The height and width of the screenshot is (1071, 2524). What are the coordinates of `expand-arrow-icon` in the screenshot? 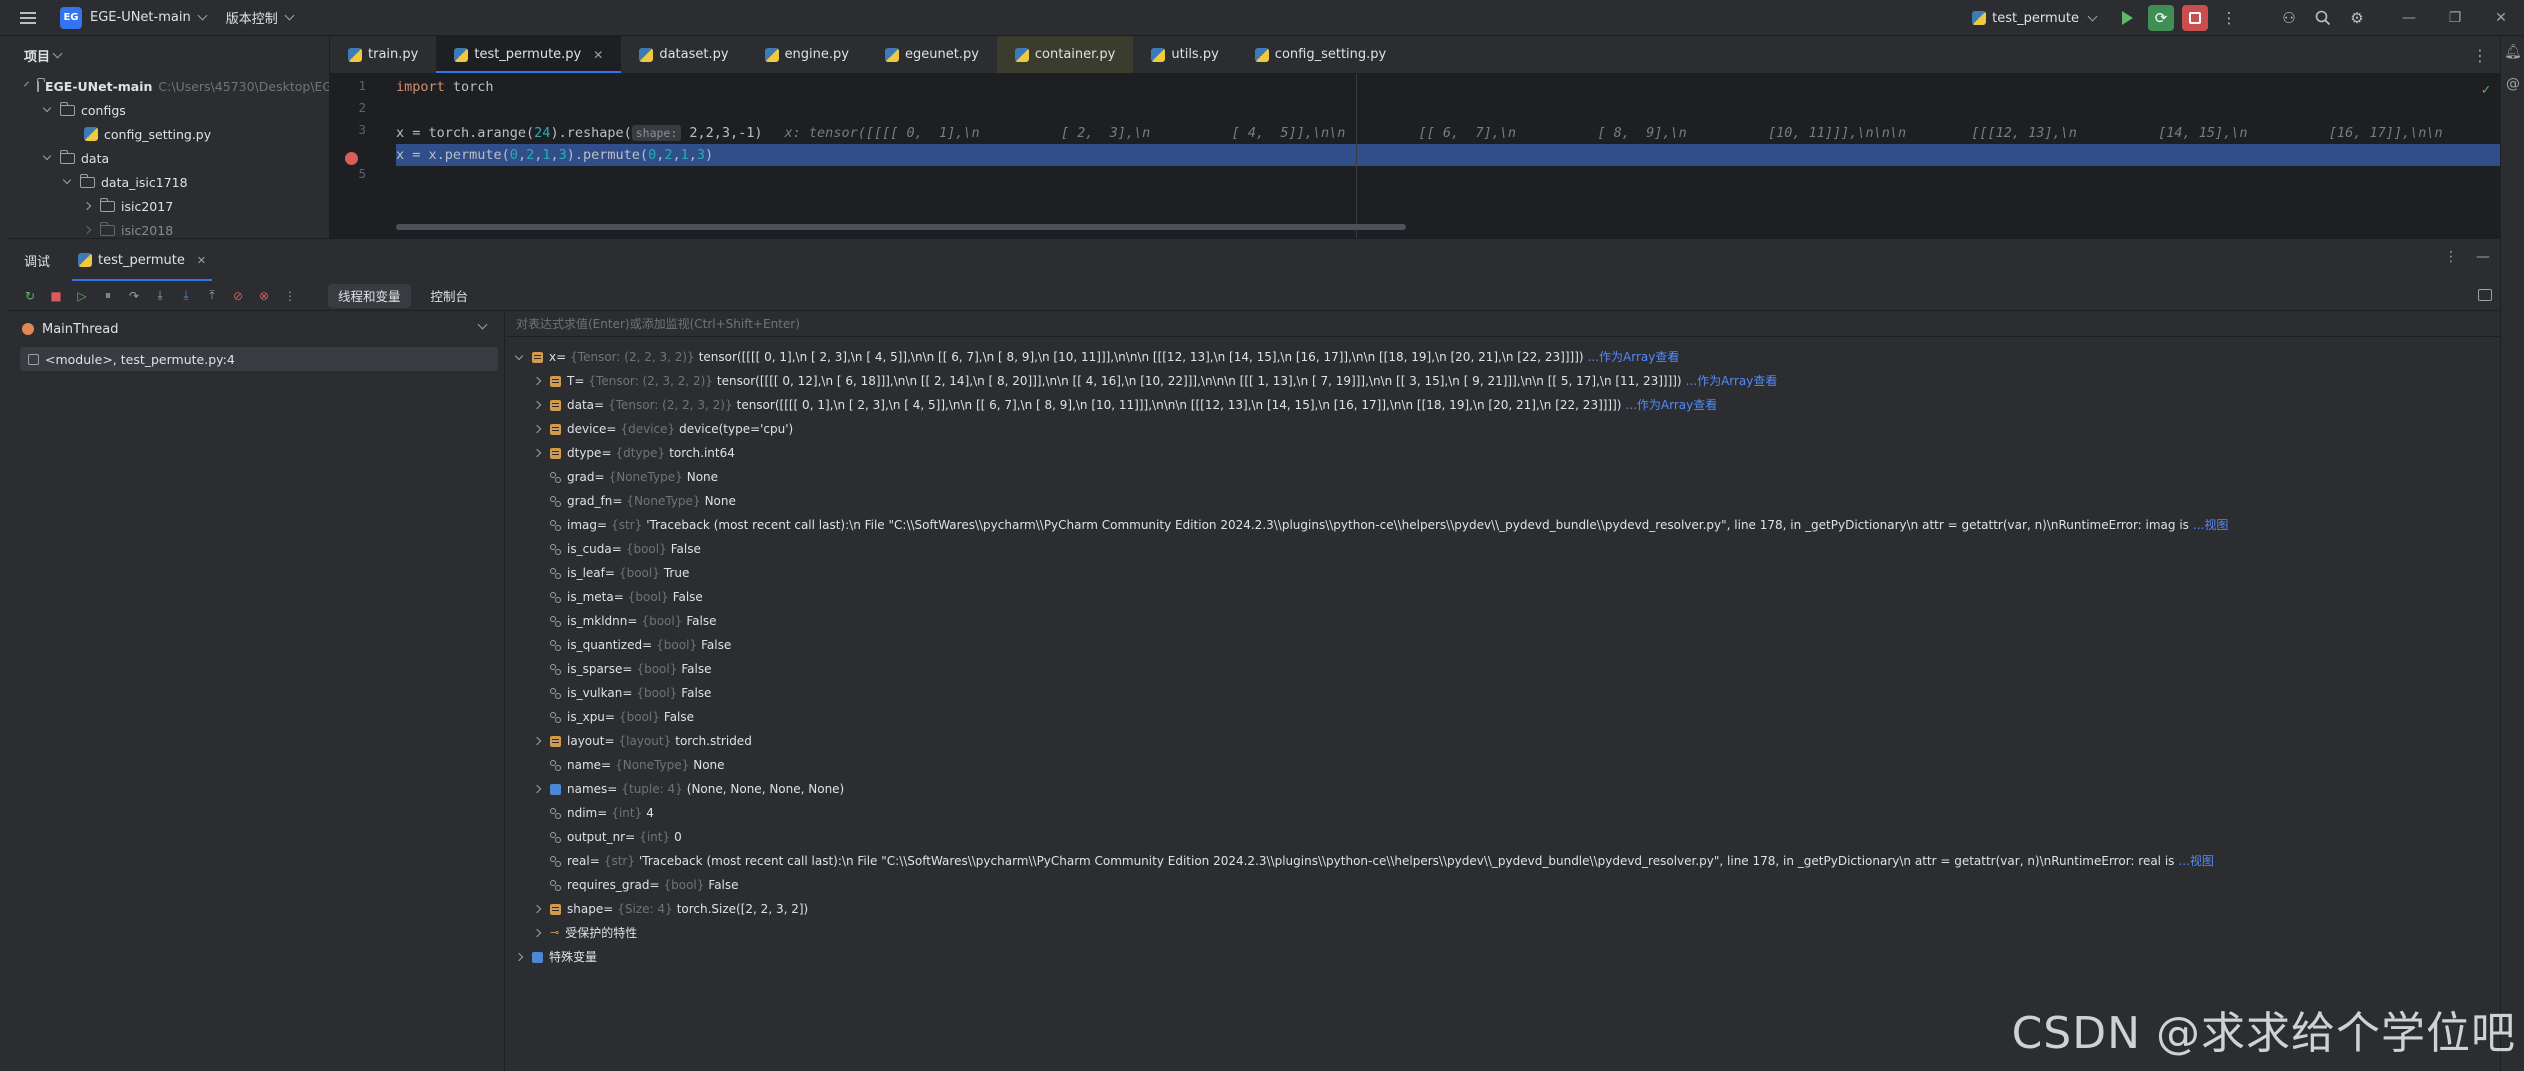 It's located at (519, 355).